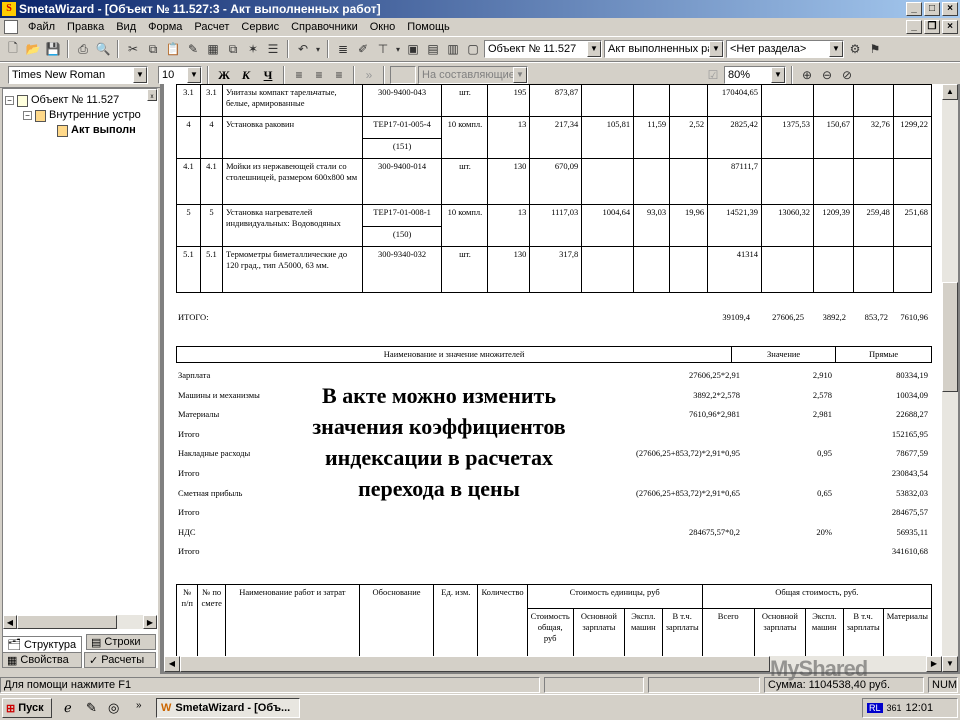  Describe the element at coordinates (253, 49) in the screenshot. I see `magic-icon: ✶` at that location.